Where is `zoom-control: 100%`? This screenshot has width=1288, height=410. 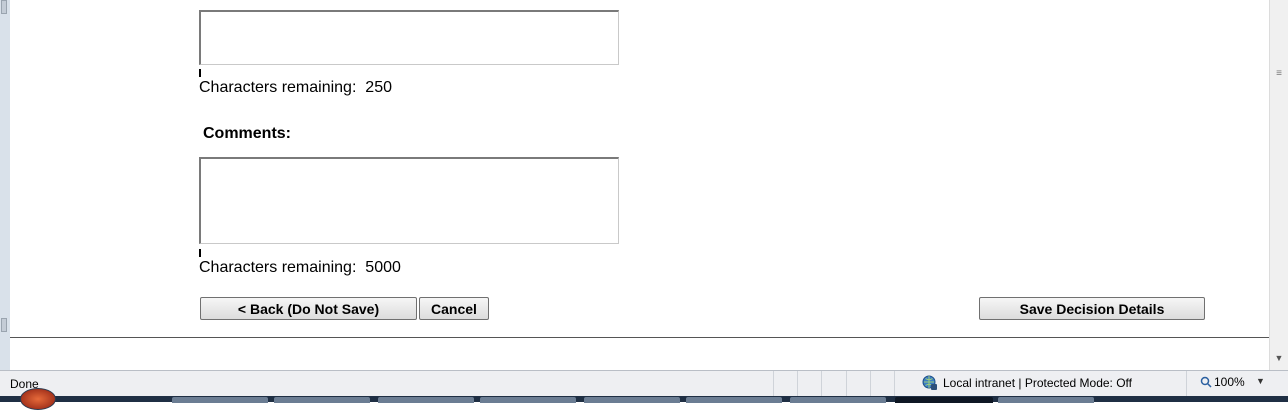
zoom-control: 100% is located at coordinates (1222, 382).